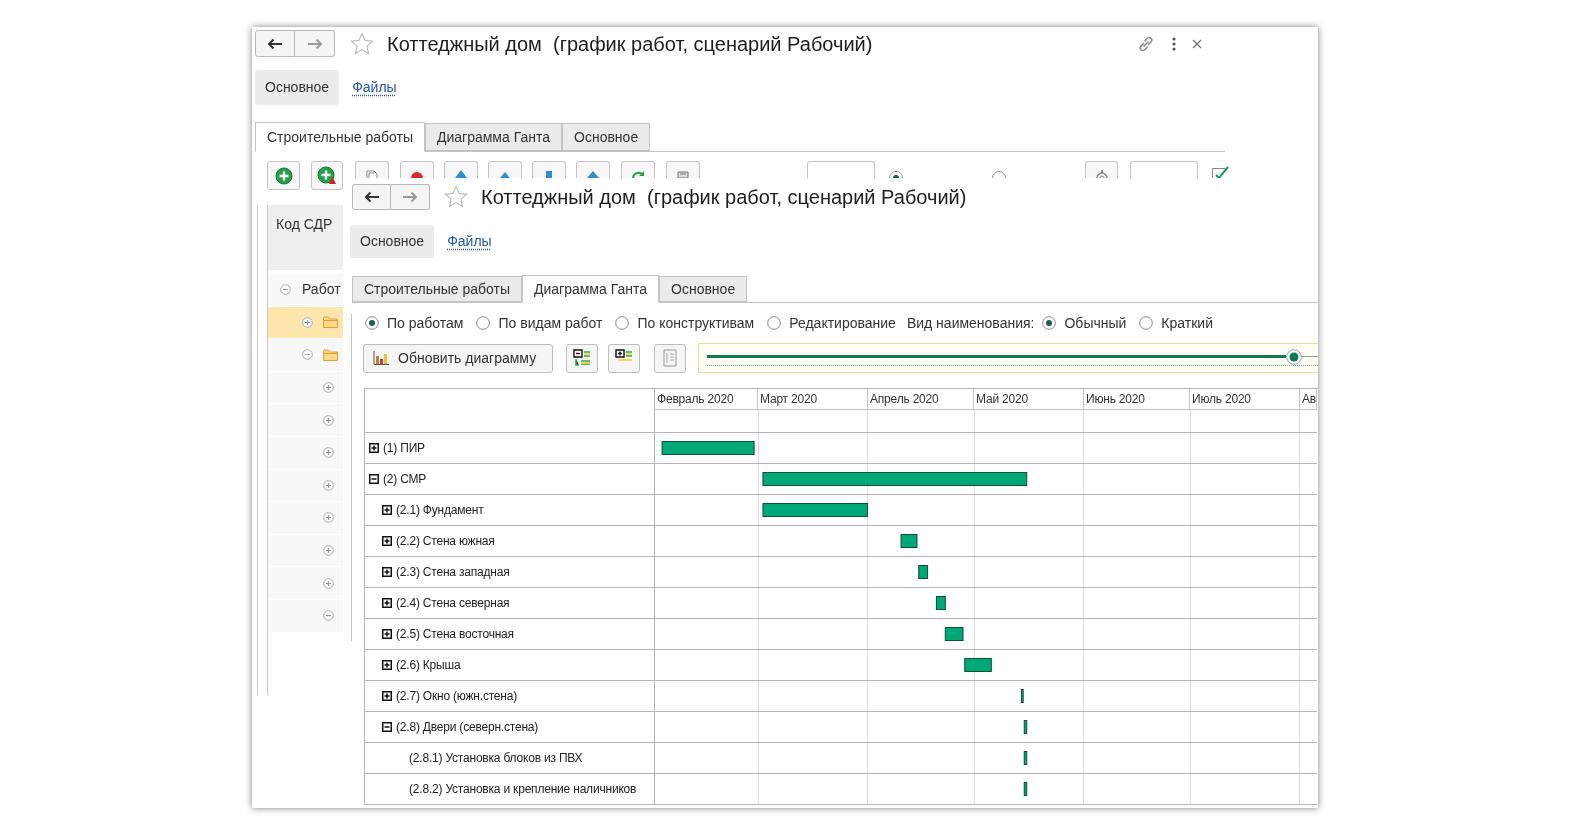 This screenshot has height=837, width=1575. Describe the element at coordinates (1137, 399) in the screenshot. I see `month-header: Июнь 2020` at that location.